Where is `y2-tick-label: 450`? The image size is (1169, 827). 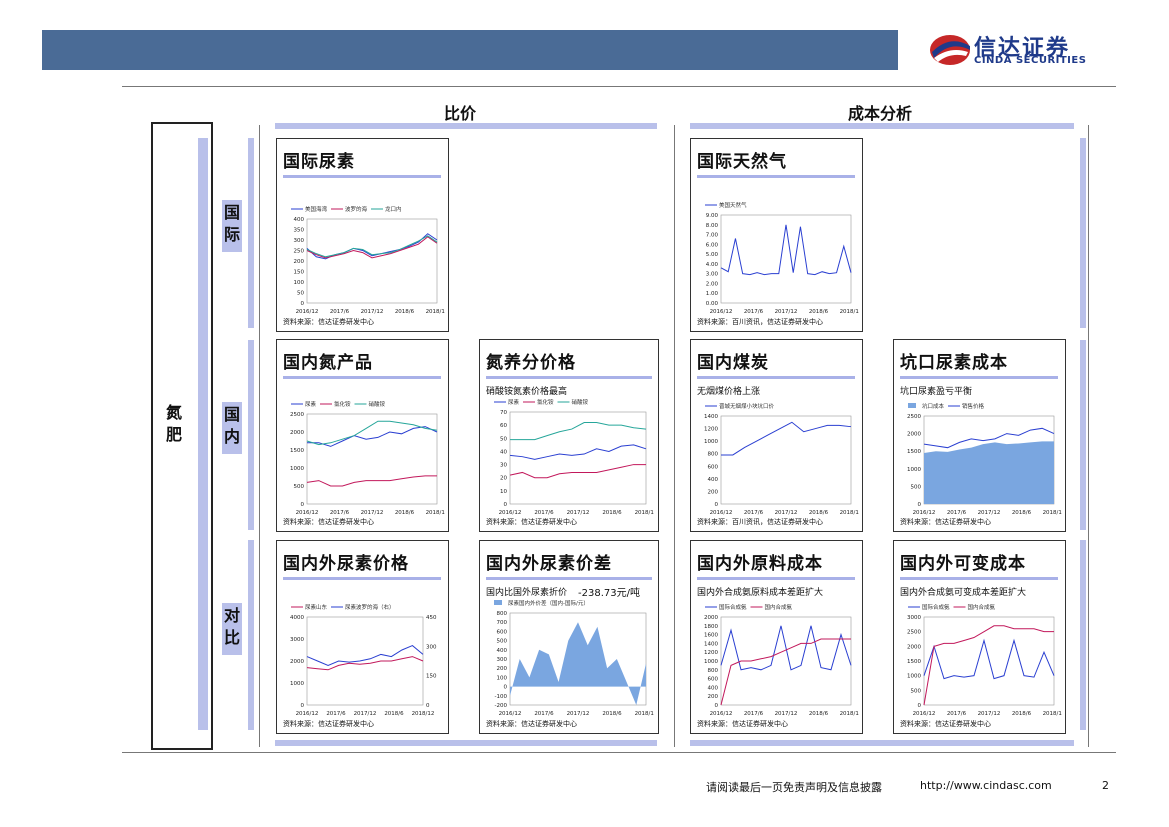
y2-tick-label: 450 is located at coordinates (431, 618).